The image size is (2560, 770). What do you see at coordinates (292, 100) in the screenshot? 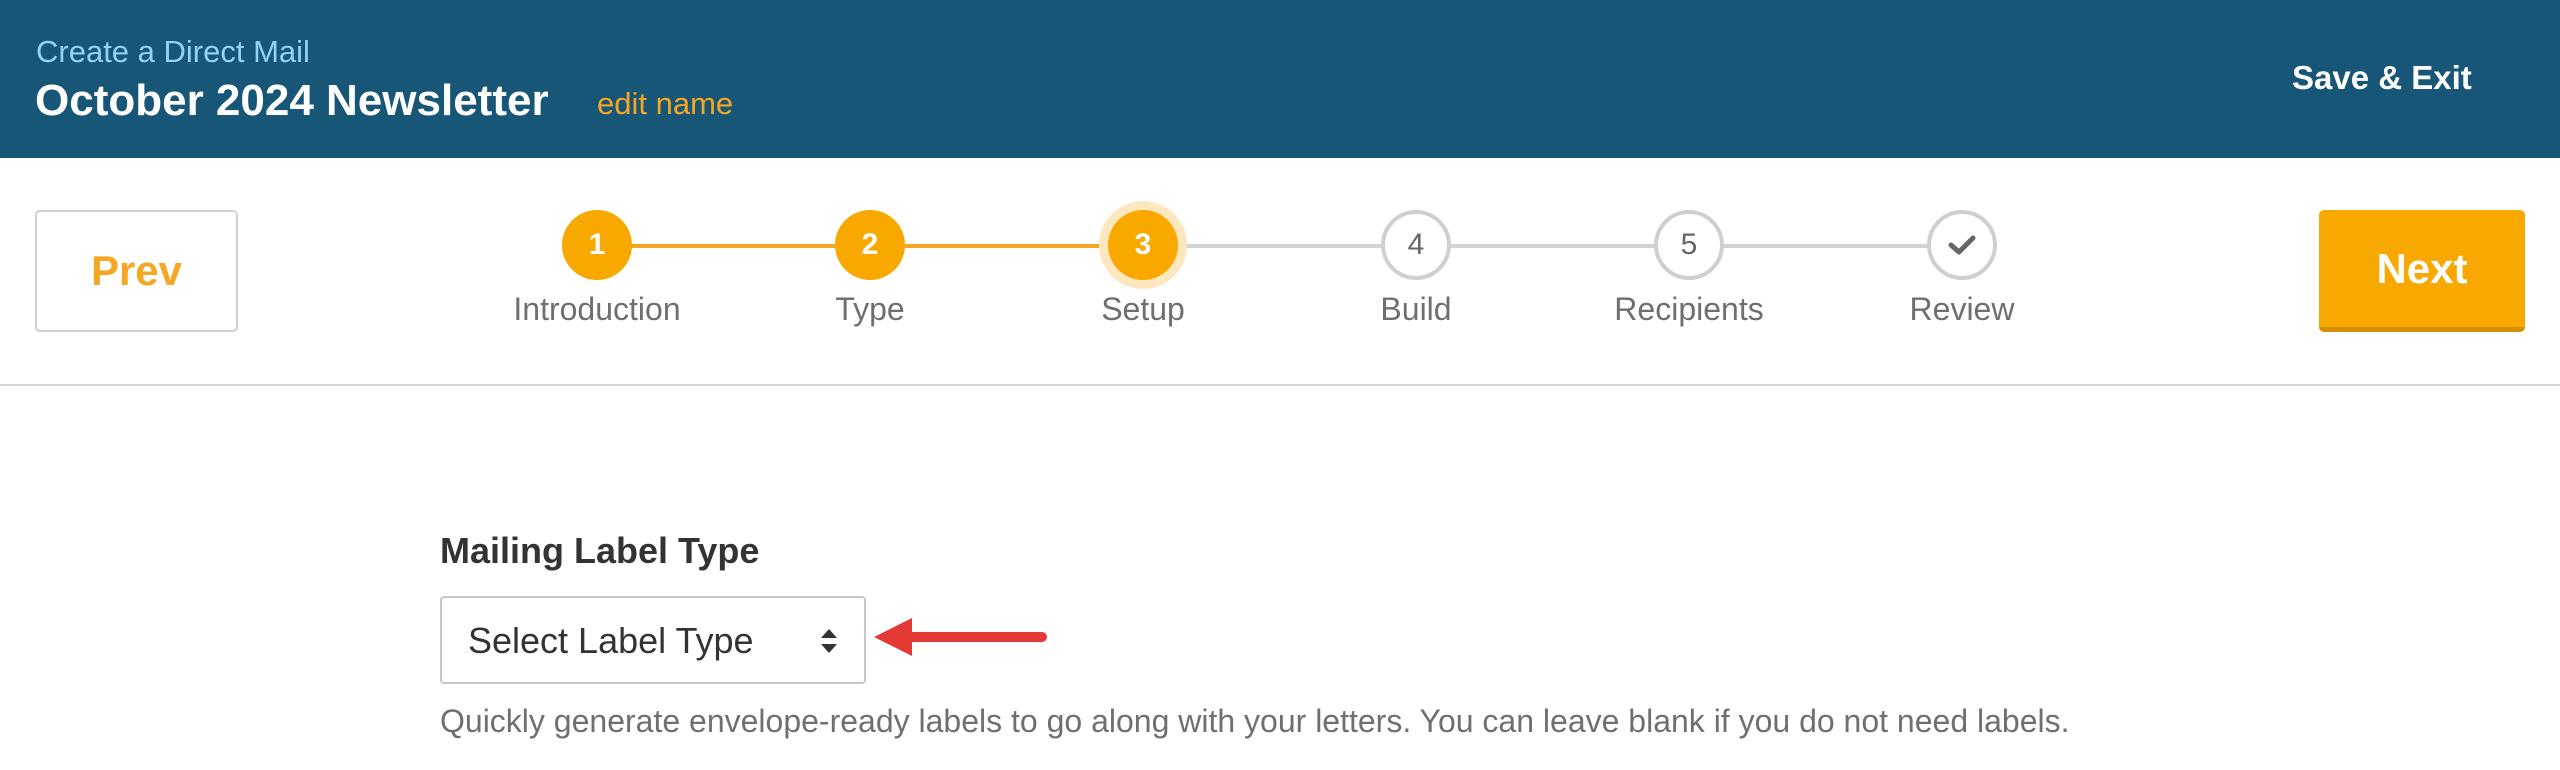
I see `page-title: October 2024 Newsletter` at bounding box center [292, 100].